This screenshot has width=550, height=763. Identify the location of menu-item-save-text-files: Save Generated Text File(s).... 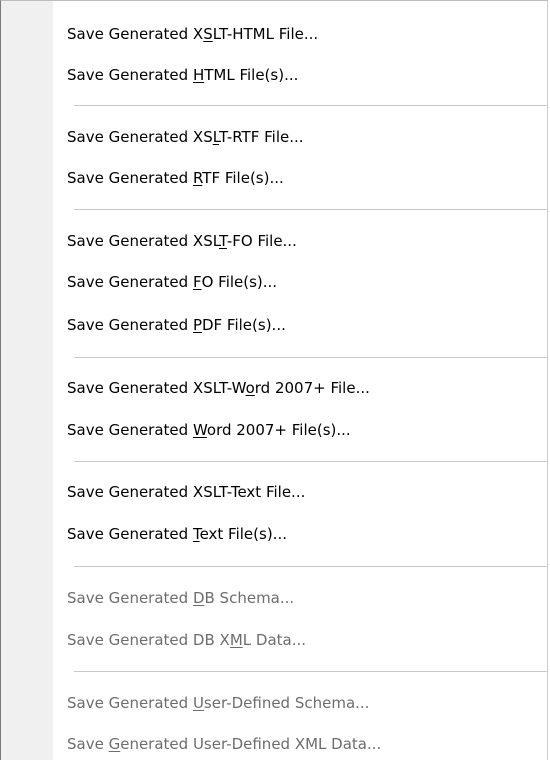
(274, 534).